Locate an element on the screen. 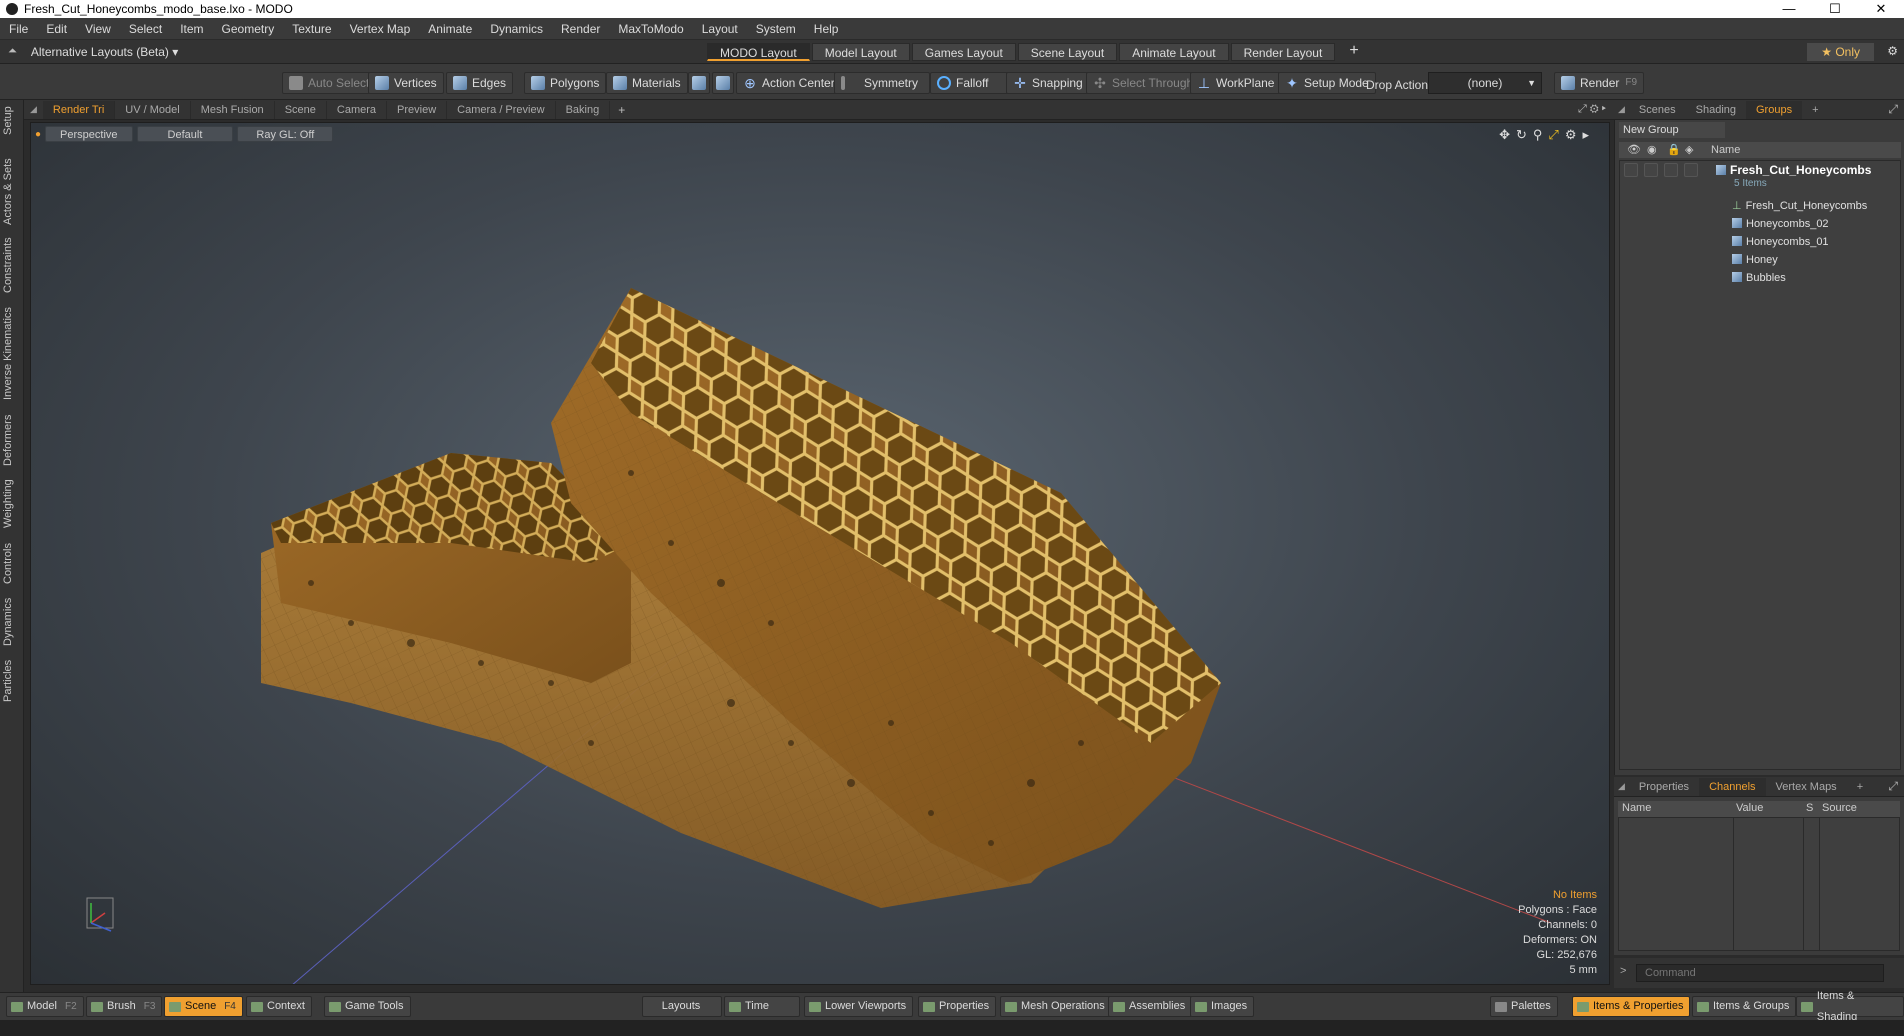 This screenshot has height=1036, width=1904. tab-model-layout: Model Layout is located at coordinates (860, 52).